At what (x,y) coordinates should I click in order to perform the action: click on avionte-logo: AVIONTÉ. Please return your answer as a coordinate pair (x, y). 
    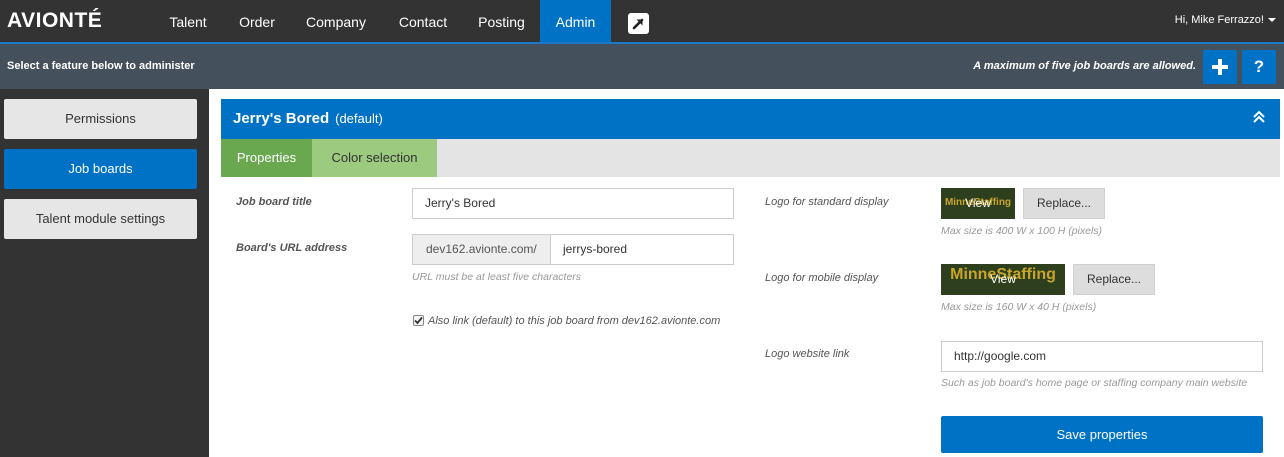
    Looking at the image, I should click on (54, 21).